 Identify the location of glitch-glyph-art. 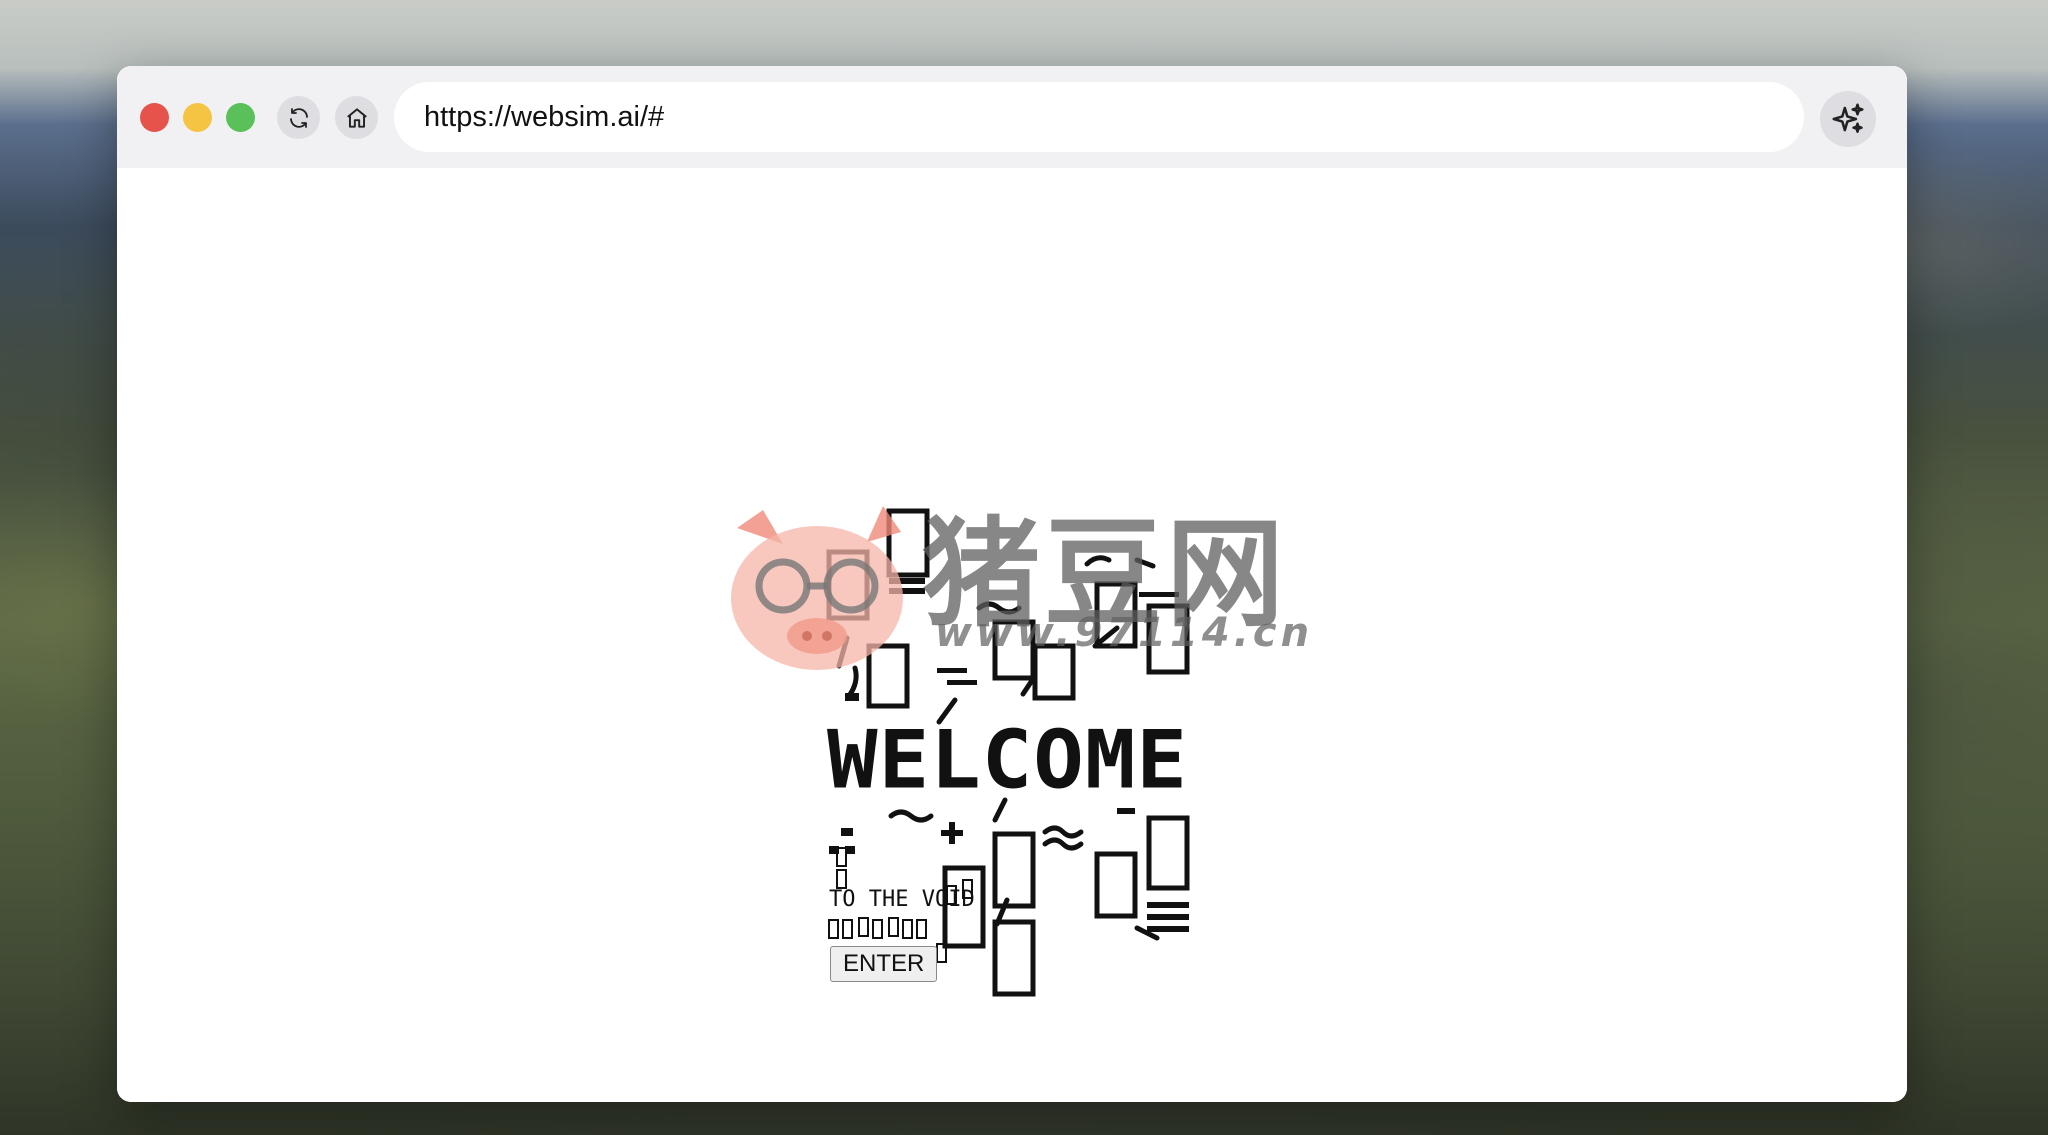
(1008, 752).